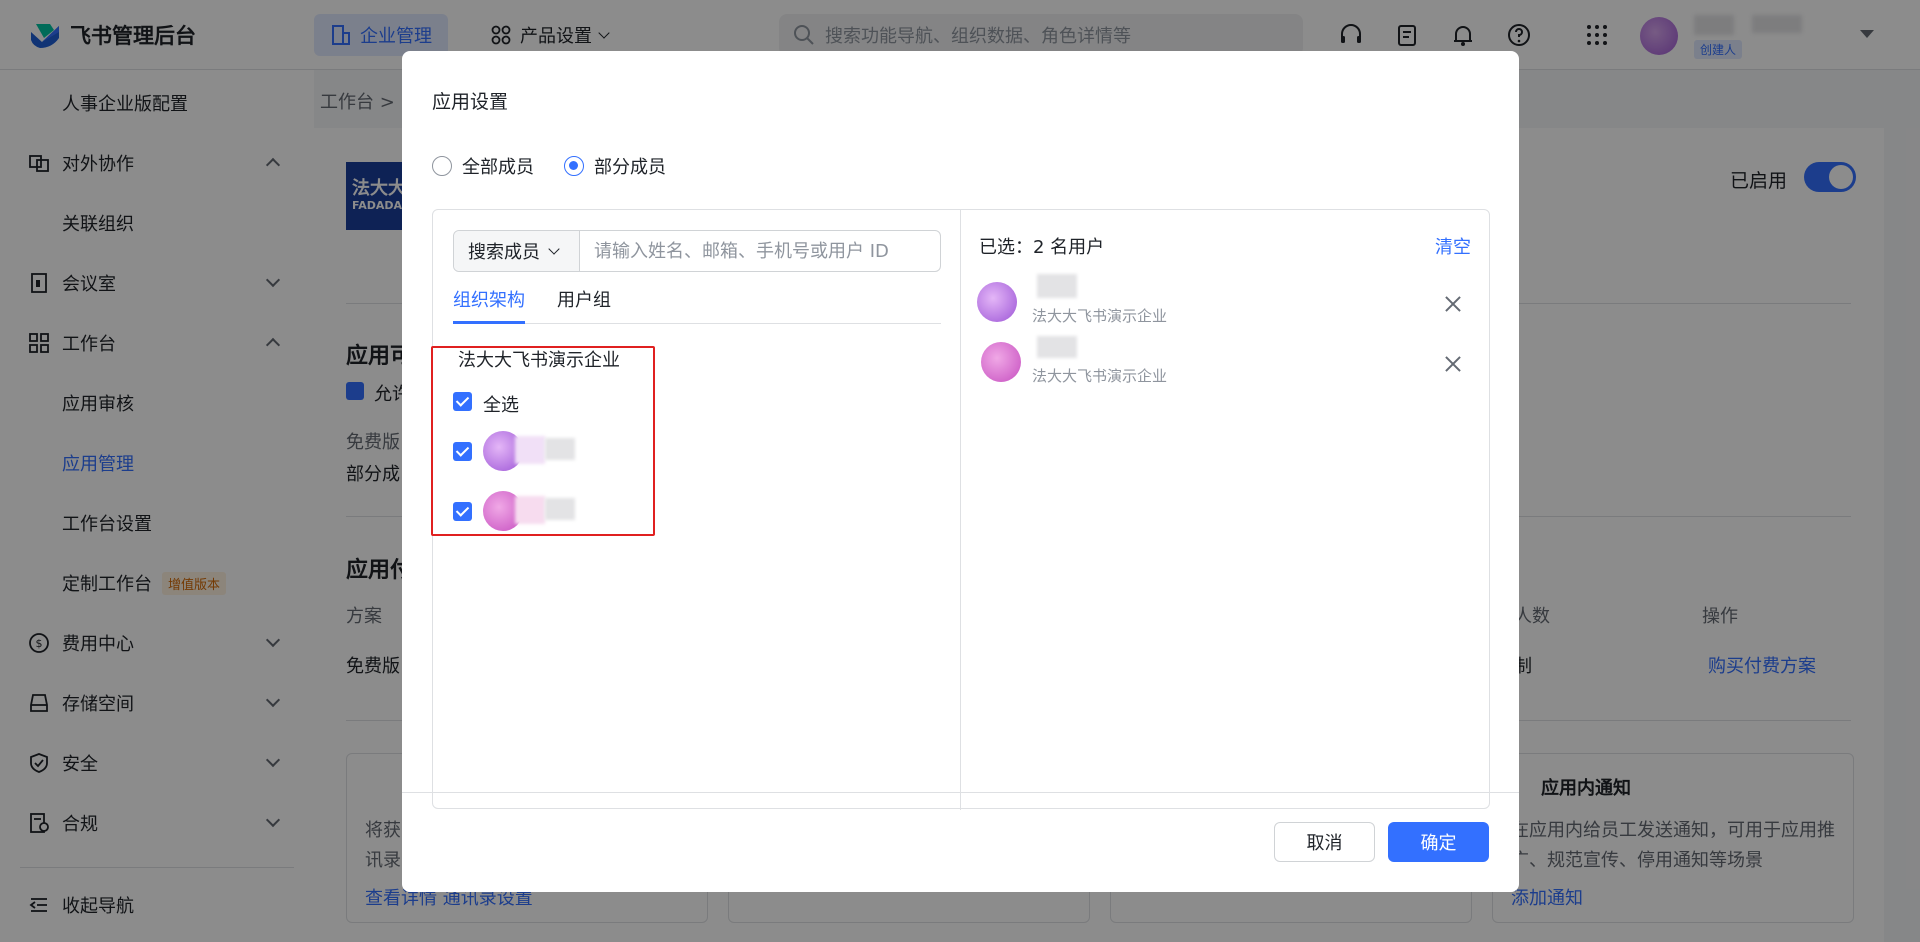 The image size is (1920, 942). What do you see at coordinates (1324, 842) in the screenshot?
I see `cancel-button: 取消` at bounding box center [1324, 842].